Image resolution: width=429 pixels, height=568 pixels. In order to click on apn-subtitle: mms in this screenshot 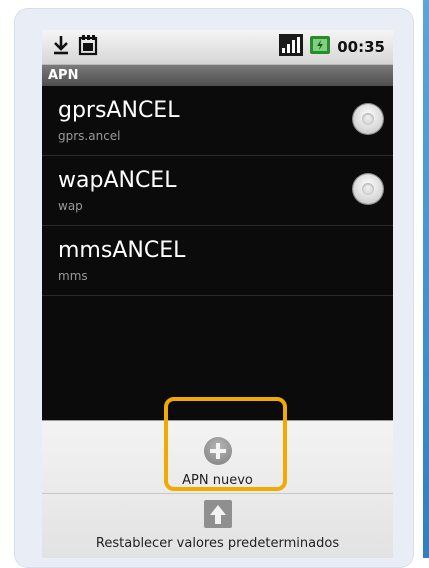, I will do `click(73, 276)`.